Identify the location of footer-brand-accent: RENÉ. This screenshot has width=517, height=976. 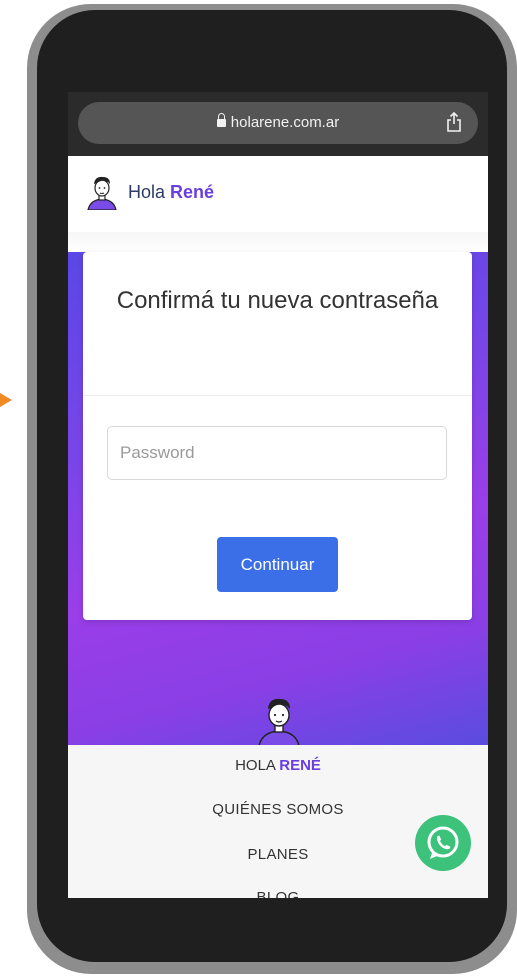
(300, 765).